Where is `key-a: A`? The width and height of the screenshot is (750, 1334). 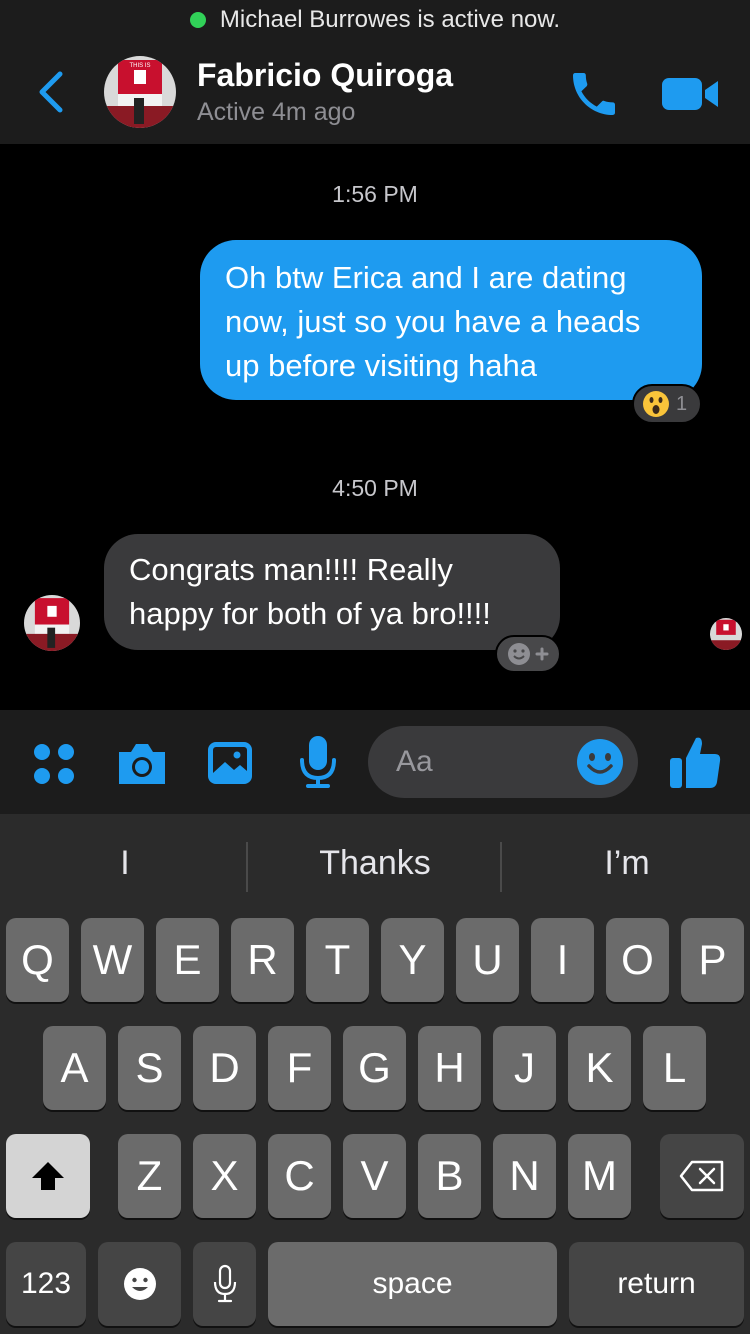 key-a: A is located at coordinates (74, 1068).